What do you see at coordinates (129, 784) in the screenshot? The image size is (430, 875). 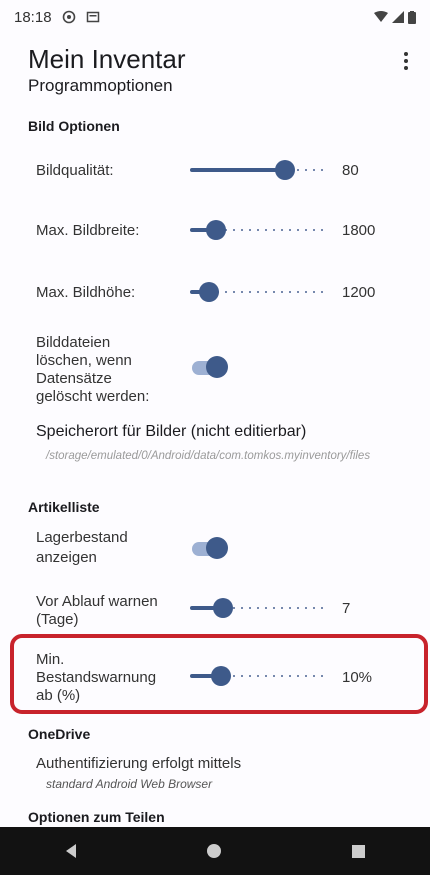 I see `auth-value: standard Android Web Browser` at bounding box center [129, 784].